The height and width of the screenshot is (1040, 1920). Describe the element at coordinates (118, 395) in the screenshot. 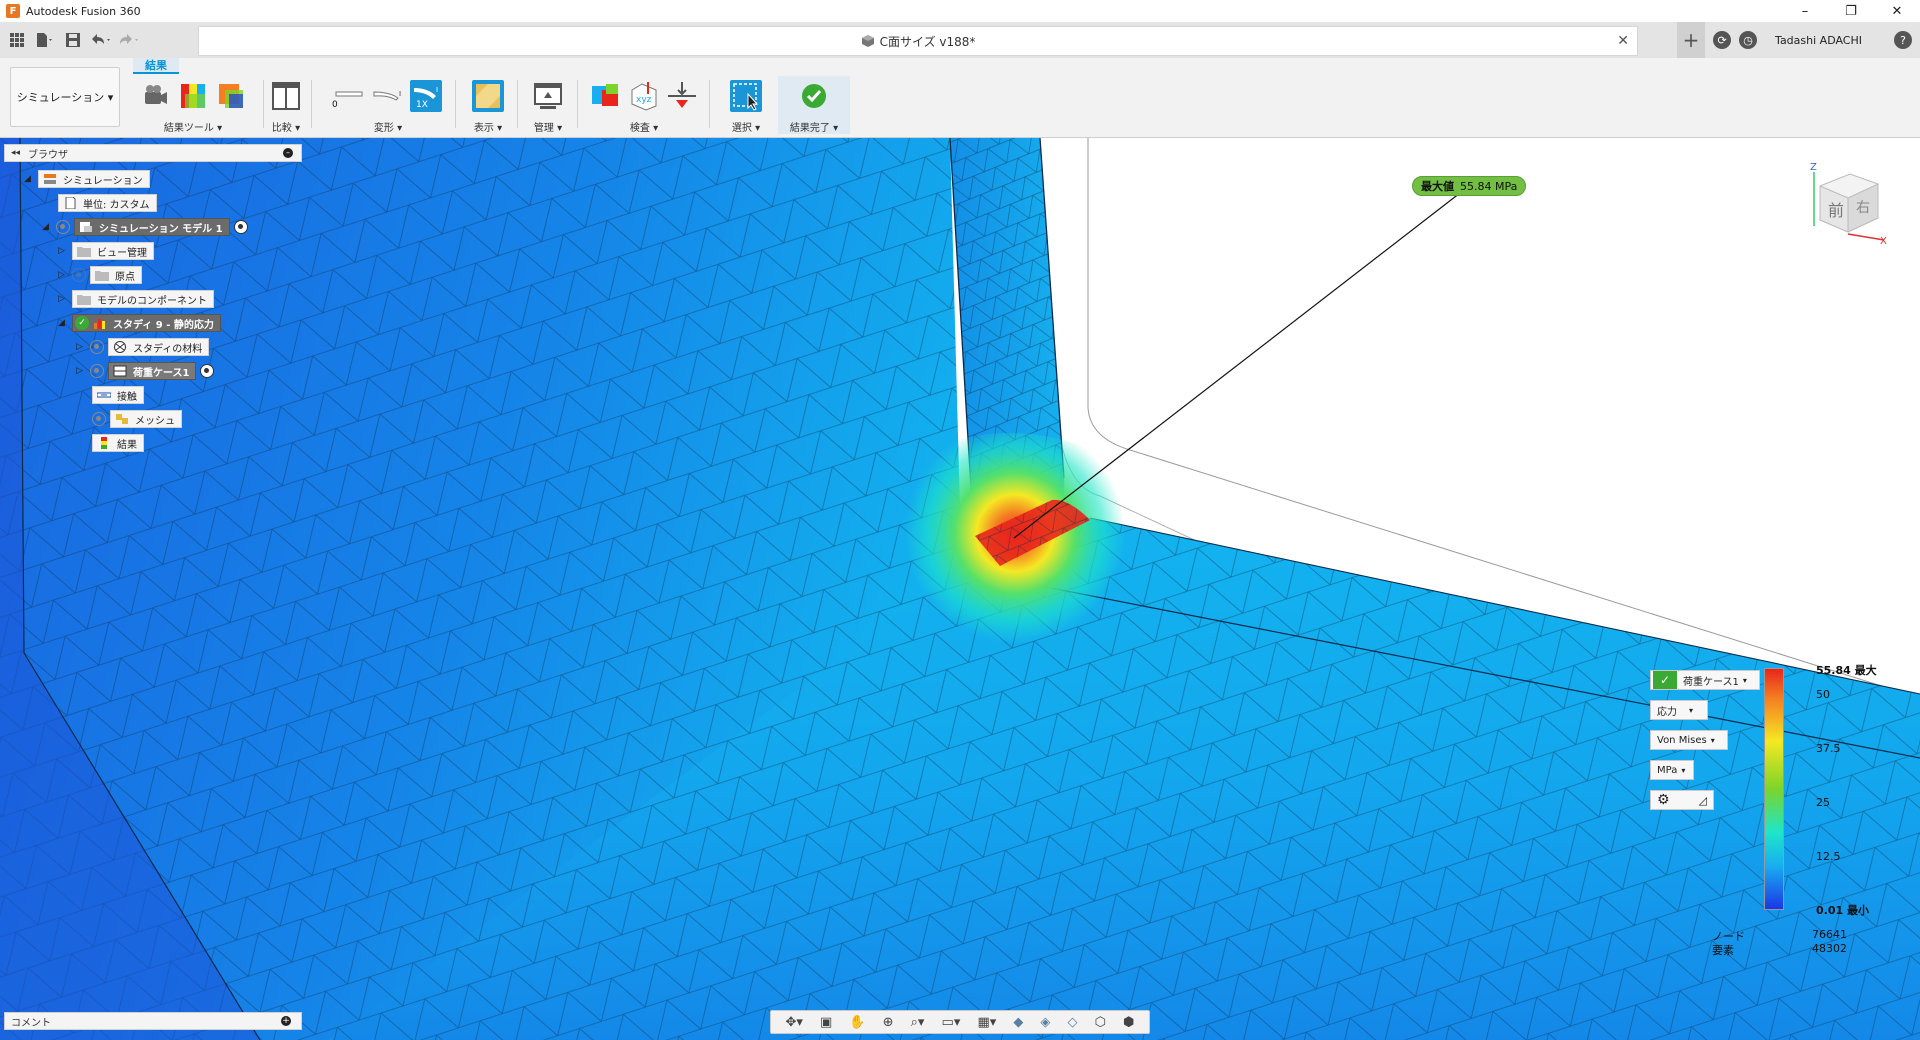

I see `tree-node-contacts: 接触` at that location.